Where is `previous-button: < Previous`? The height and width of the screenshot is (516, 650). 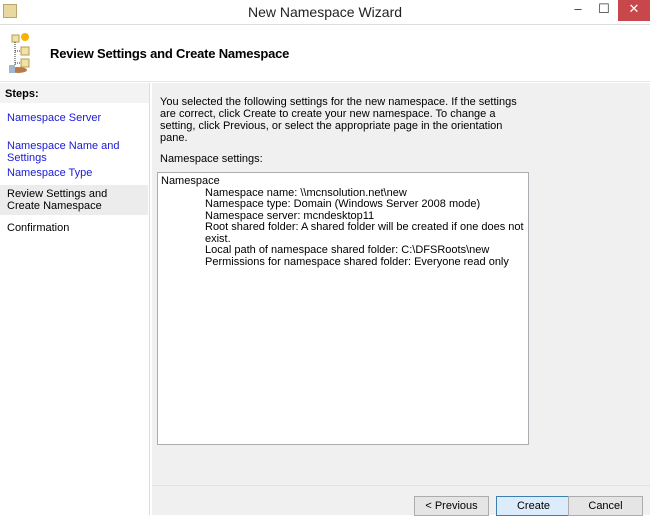
previous-button: < Previous is located at coordinates (451, 506).